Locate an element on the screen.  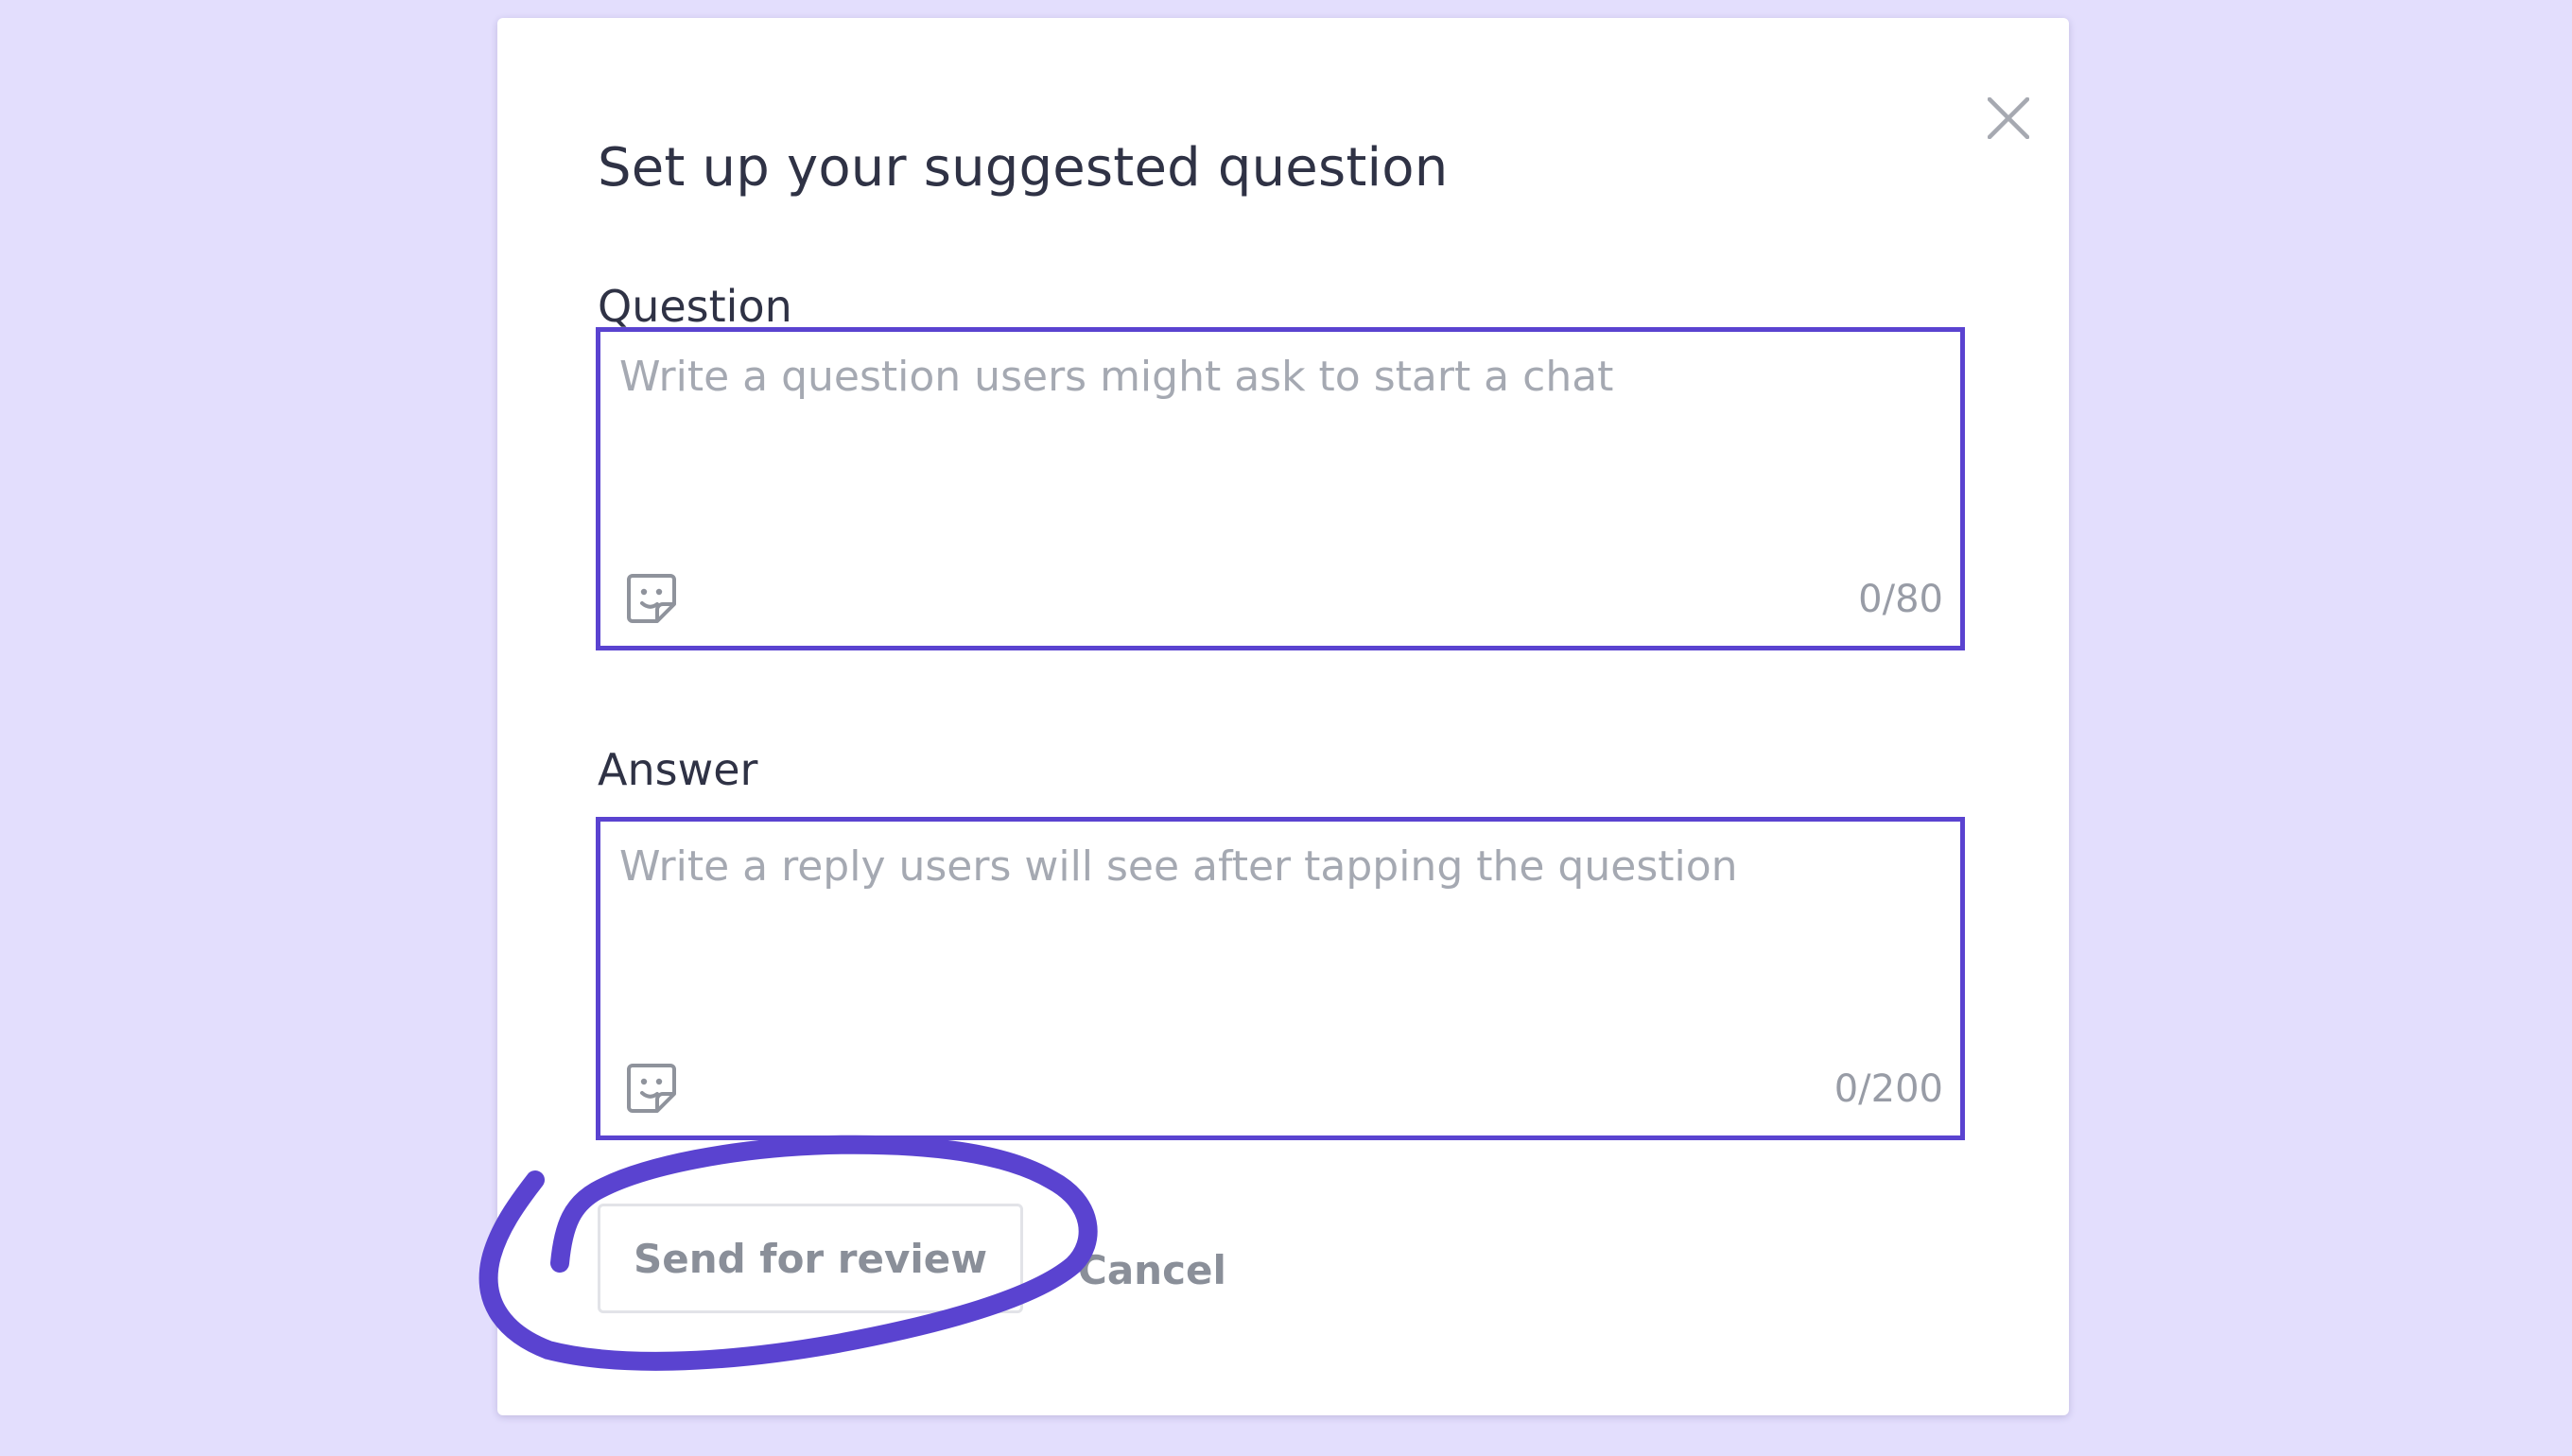
answer-field: 0/200 is located at coordinates (1280, 978).